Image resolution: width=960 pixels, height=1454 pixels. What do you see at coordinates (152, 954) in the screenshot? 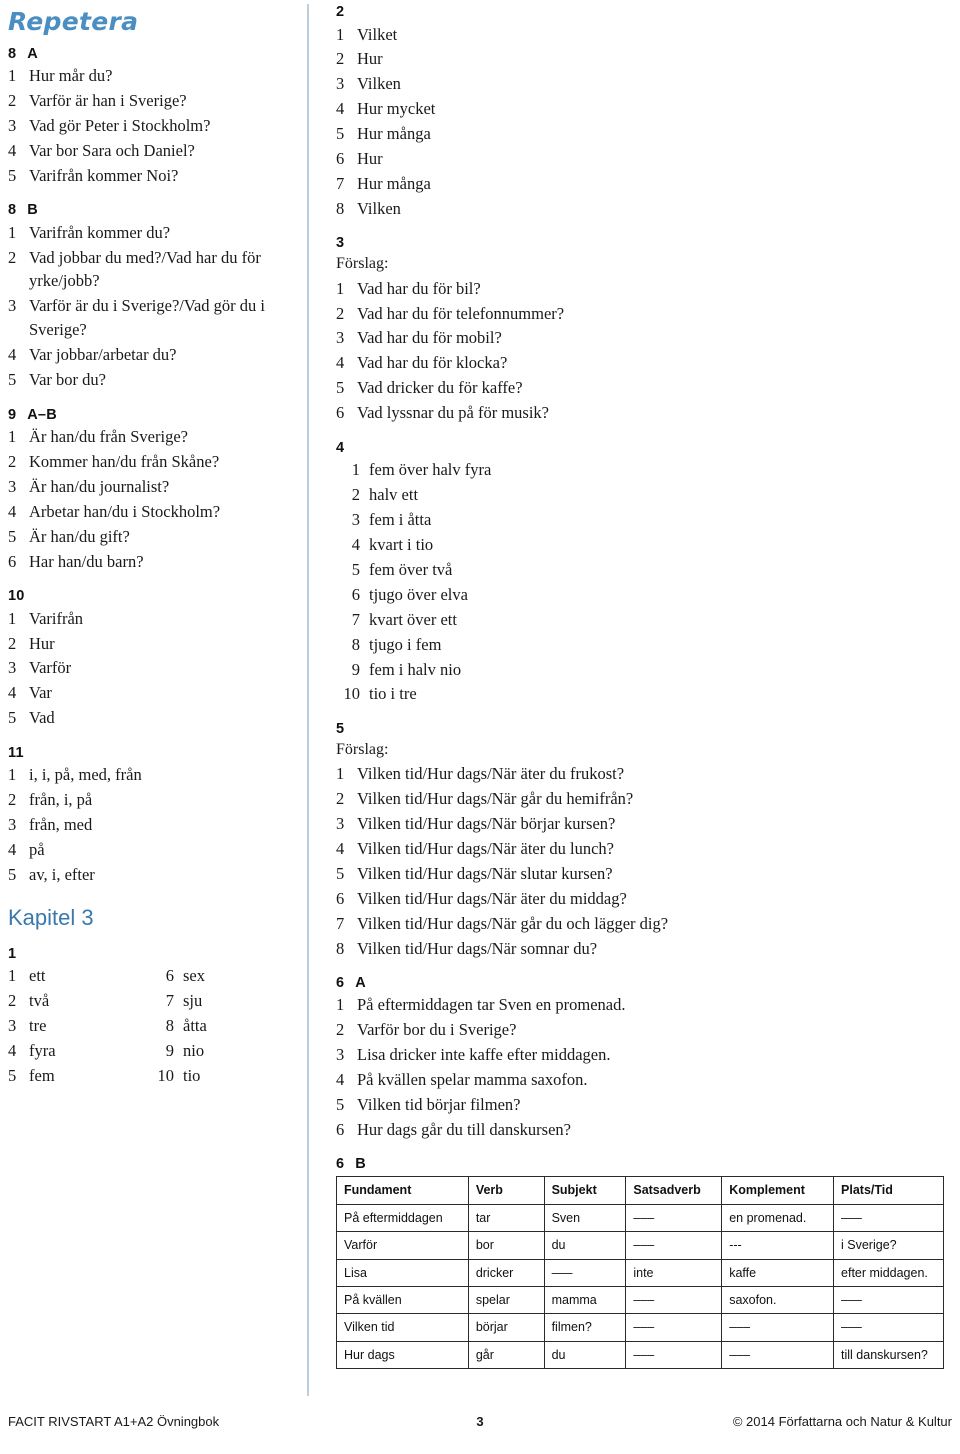
I see `exercise-heading-k3-1: 1` at bounding box center [152, 954].